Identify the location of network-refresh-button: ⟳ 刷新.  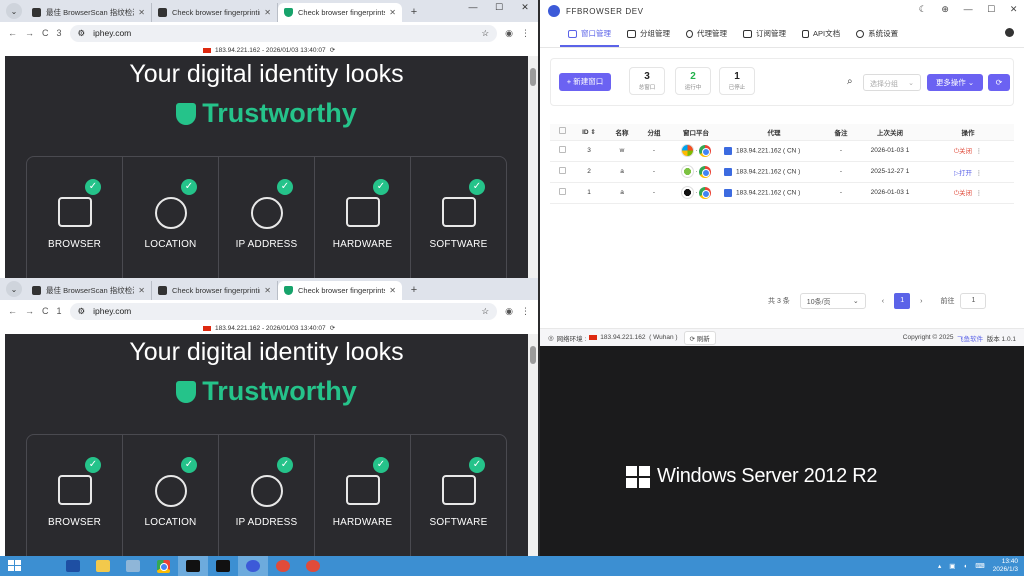
(699, 337).